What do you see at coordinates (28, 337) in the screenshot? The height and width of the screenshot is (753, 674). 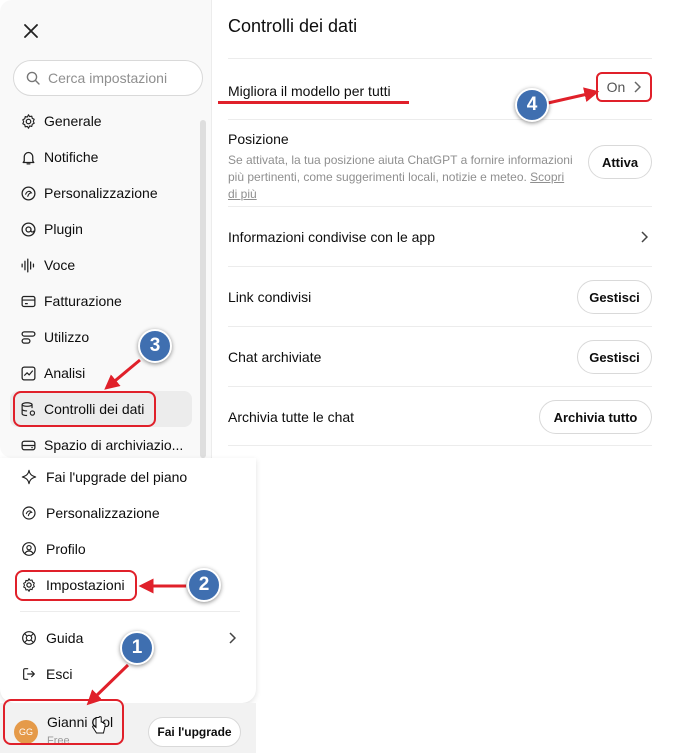 I see `usage-icon` at bounding box center [28, 337].